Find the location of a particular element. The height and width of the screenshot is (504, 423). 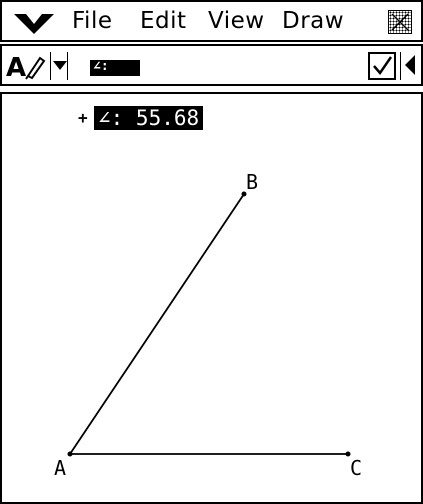

menu-file: File is located at coordinates (92, 21).